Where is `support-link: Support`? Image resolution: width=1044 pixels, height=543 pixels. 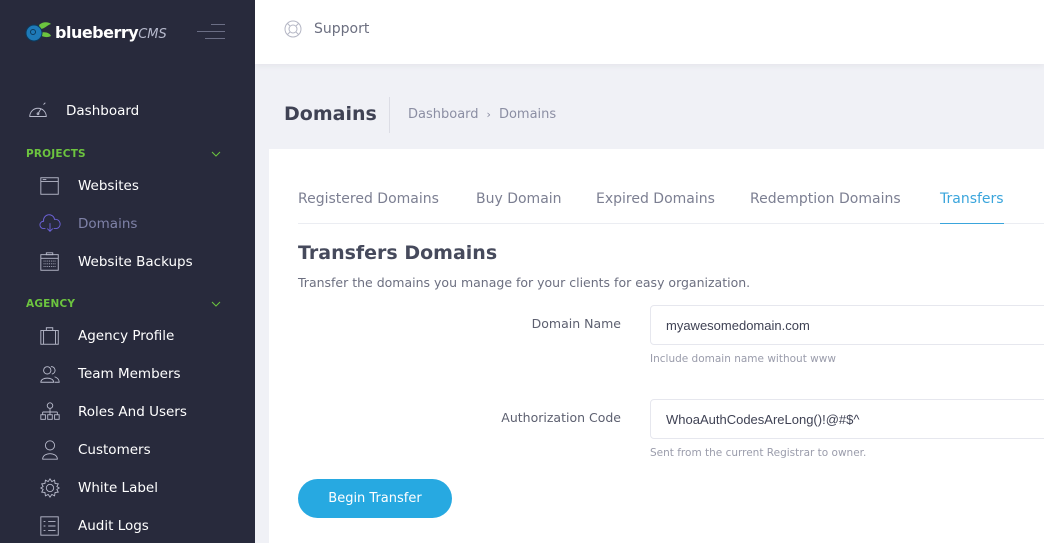 support-link: Support is located at coordinates (326, 29).